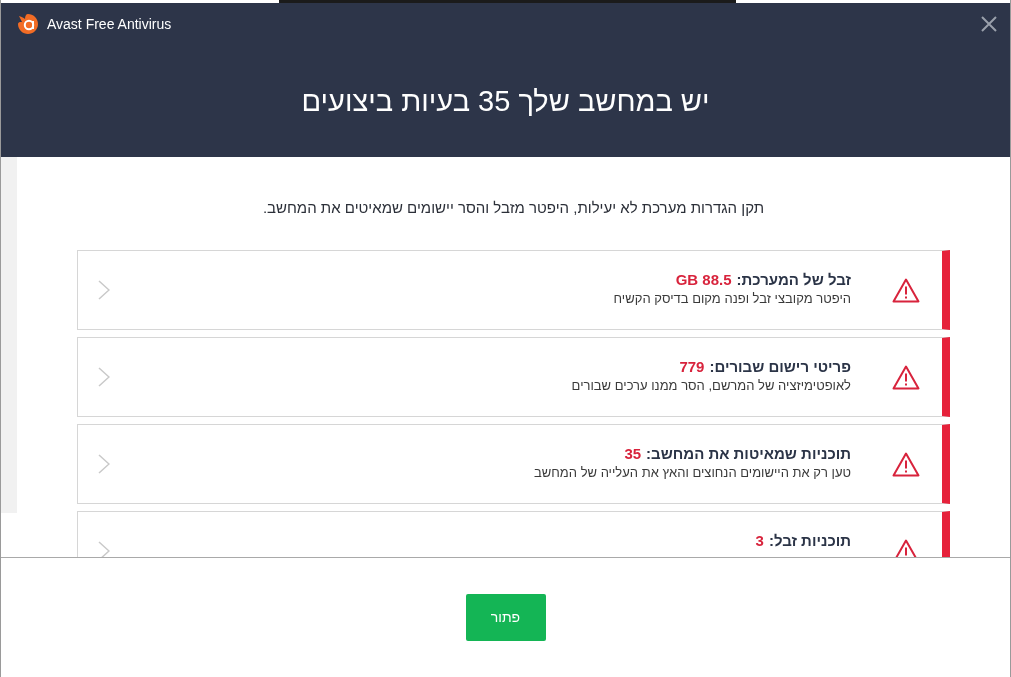 Image resolution: width=1011 pixels, height=677 pixels. I want to click on close-button, so click(989, 24).